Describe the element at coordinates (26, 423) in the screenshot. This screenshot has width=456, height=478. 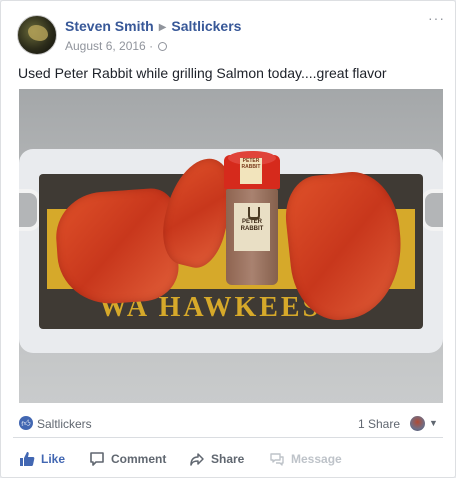
I see `like-reaction-icon: 👍︎` at that location.